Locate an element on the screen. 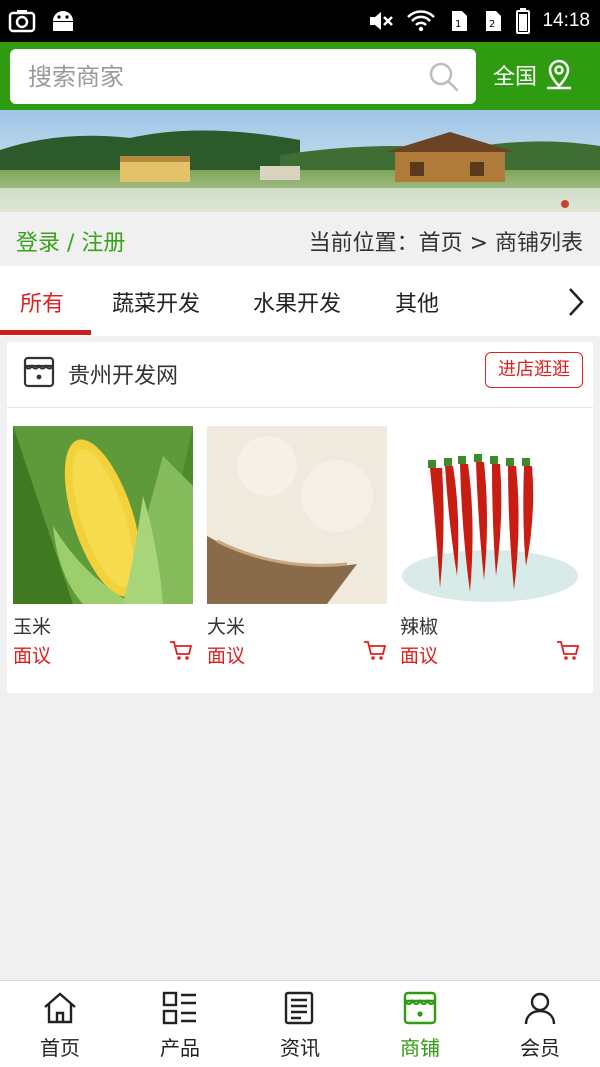 The image size is (600, 1067). tab-other: 其他 is located at coordinates (417, 302).